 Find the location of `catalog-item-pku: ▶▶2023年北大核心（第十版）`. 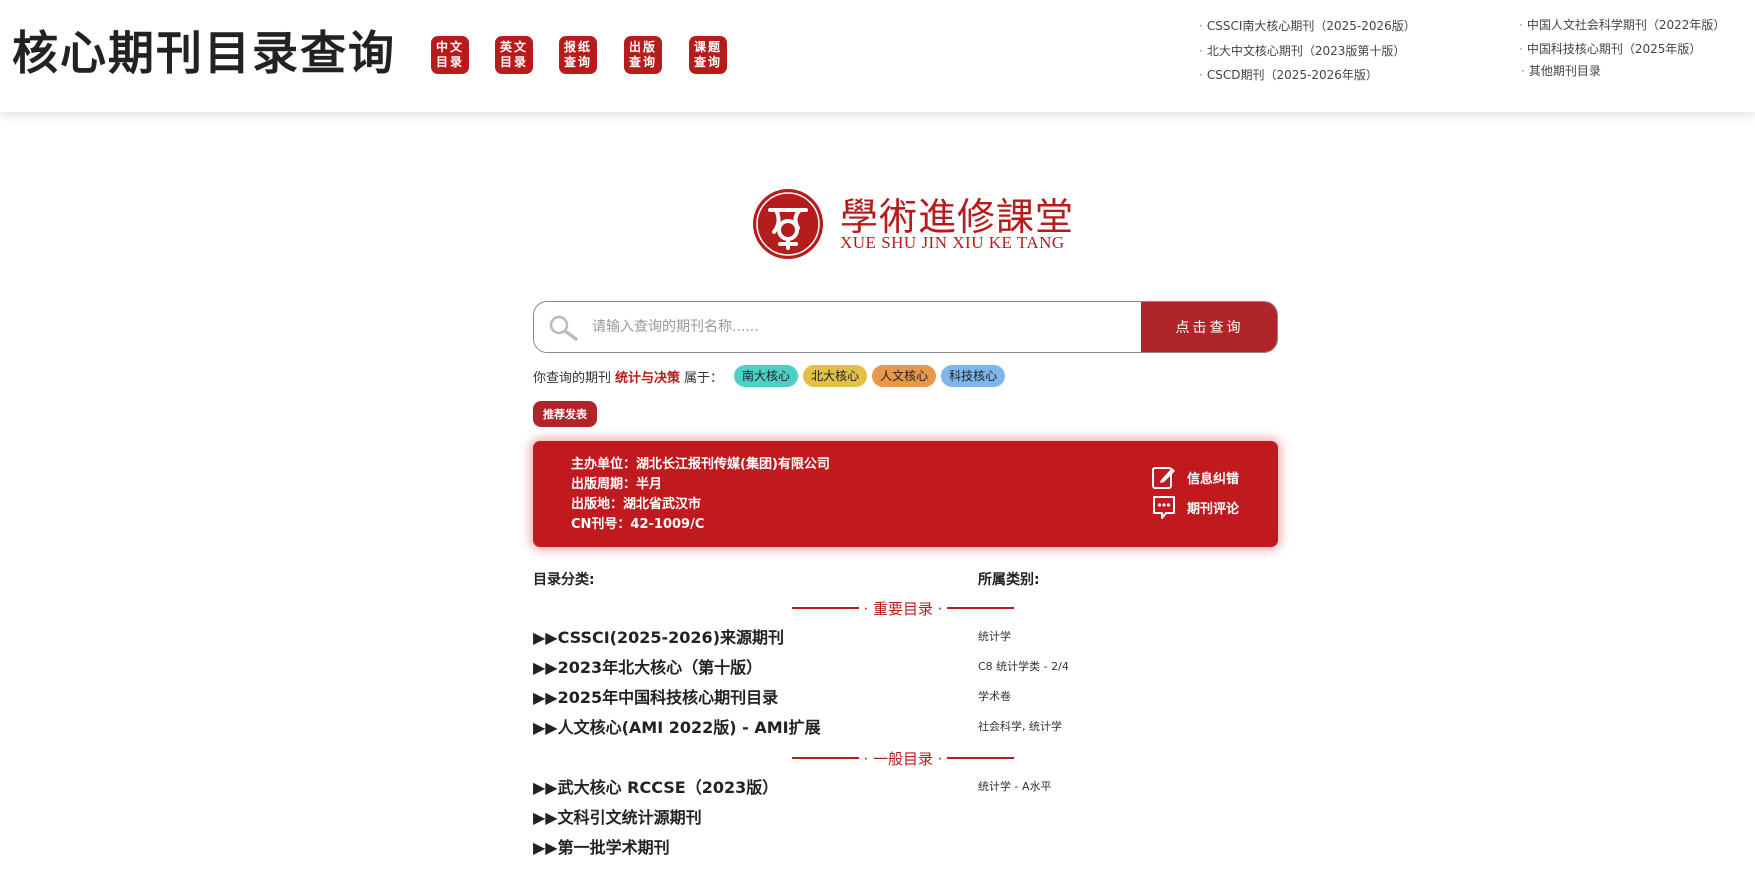

catalog-item-pku: ▶▶2023年北大核心（第十版） is located at coordinates (647, 668).